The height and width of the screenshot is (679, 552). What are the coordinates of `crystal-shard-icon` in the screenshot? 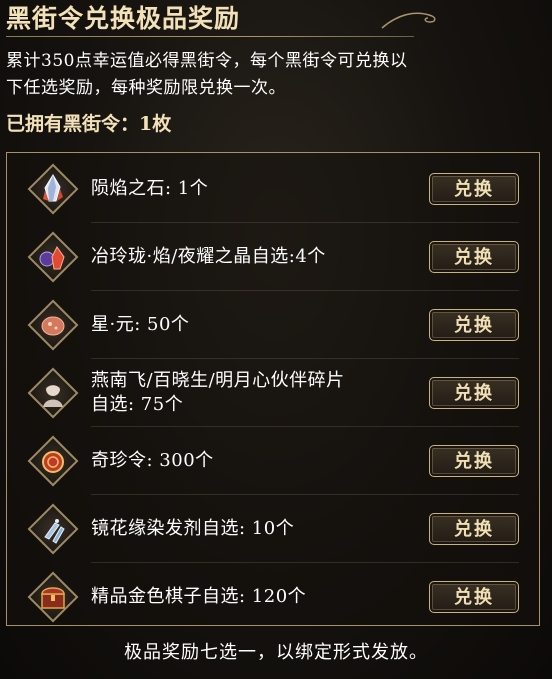 It's located at (53, 189).